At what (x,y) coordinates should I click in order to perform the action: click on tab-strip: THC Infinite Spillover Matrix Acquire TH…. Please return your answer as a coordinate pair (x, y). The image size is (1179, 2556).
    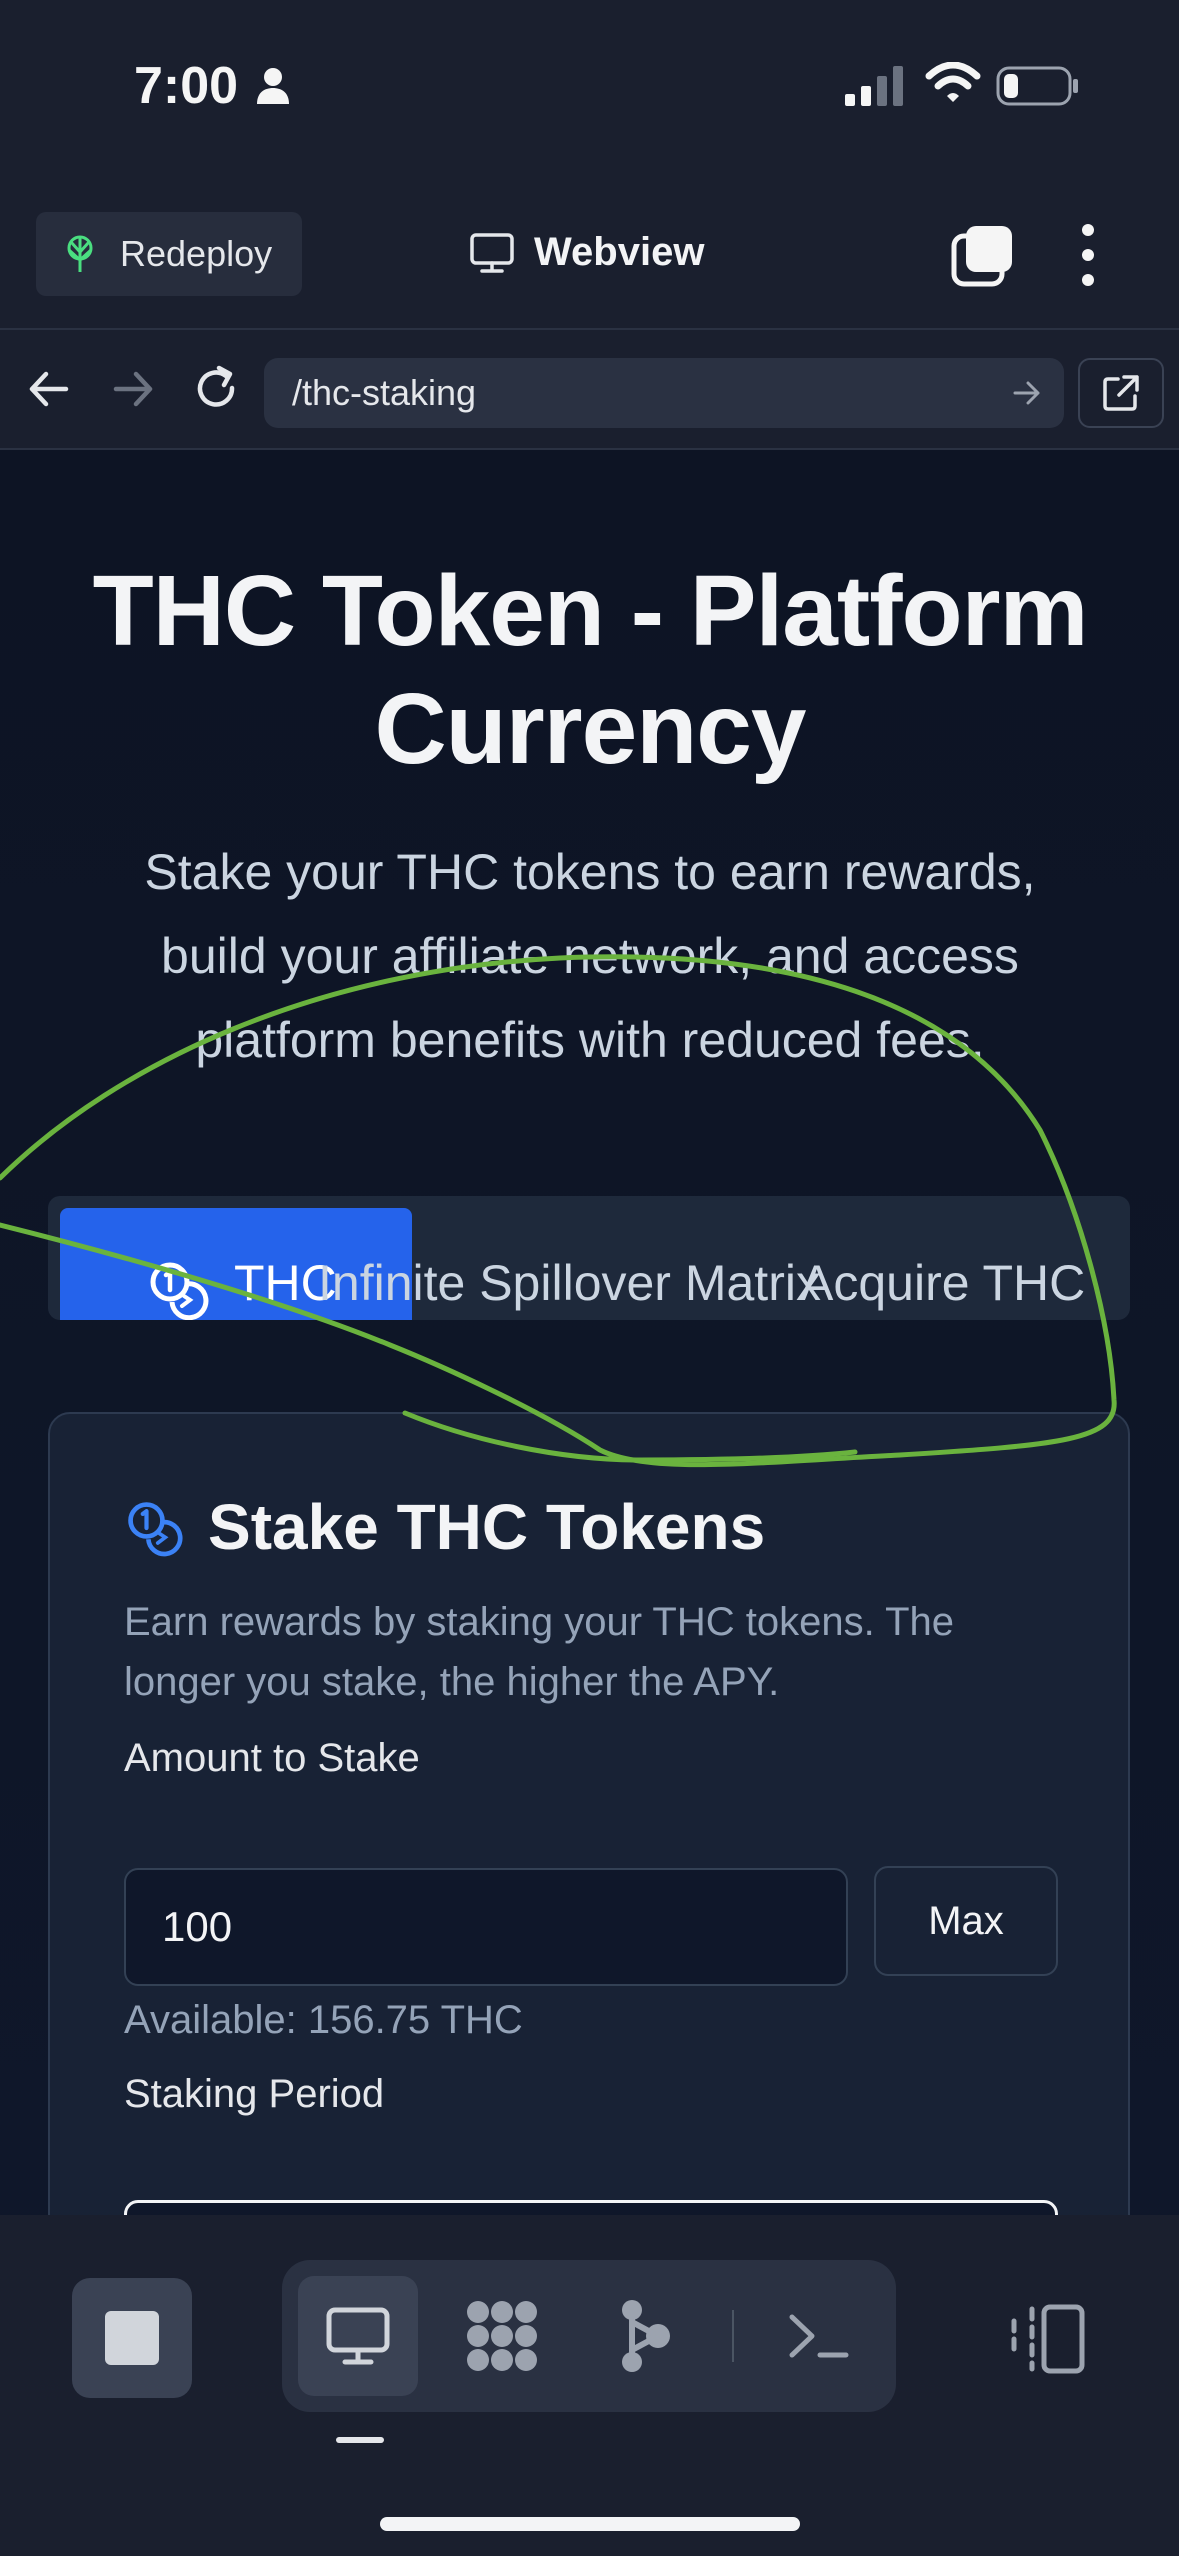
    Looking at the image, I should click on (589, 1258).